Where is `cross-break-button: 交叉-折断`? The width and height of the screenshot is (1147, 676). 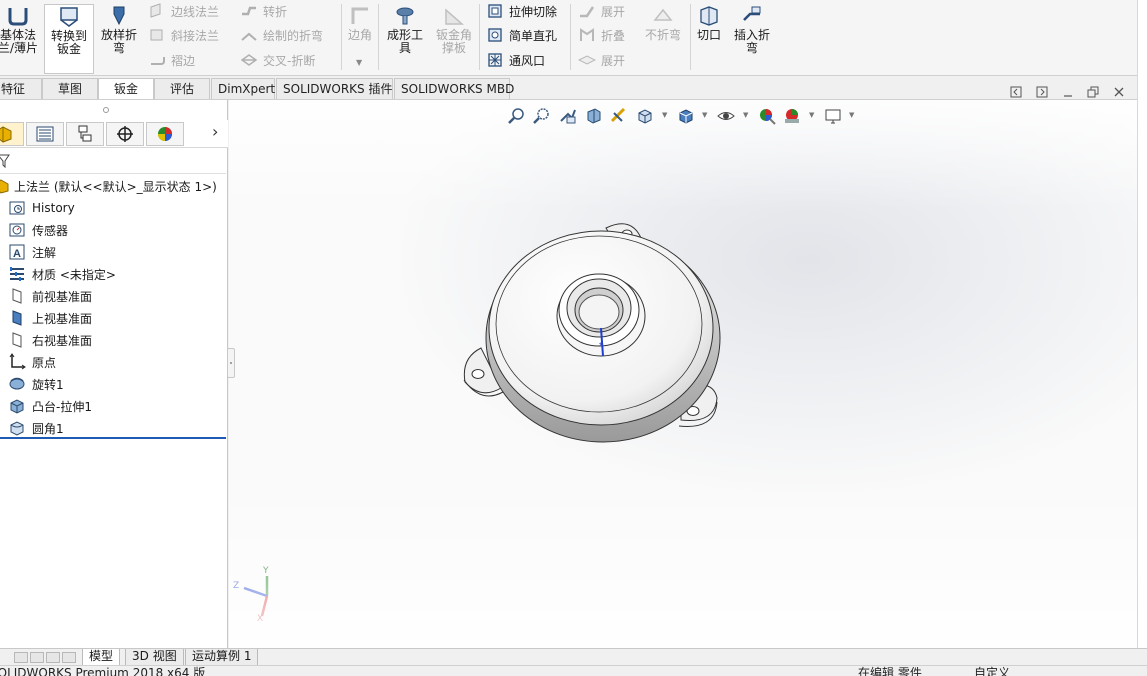 cross-break-button: 交叉-折断 is located at coordinates (277, 60).